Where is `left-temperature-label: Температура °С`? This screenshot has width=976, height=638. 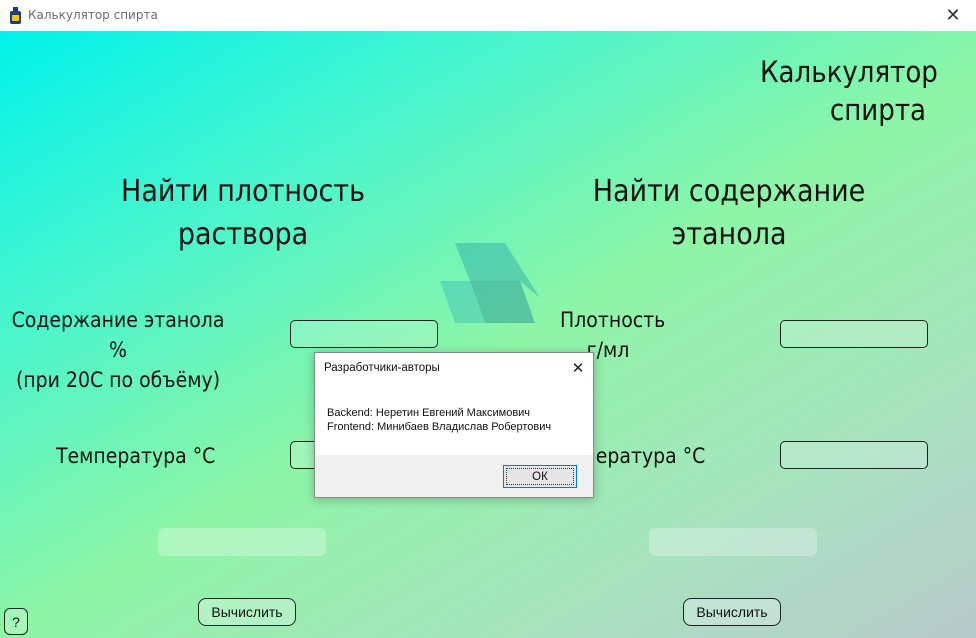 left-temperature-label: Температура °С is located at coordinates (136, 456).